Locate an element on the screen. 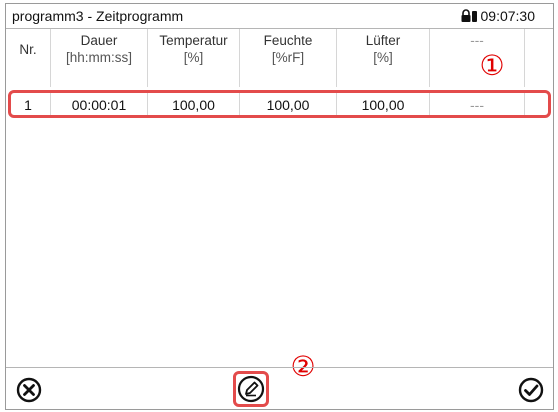 The width and height of the screenshot is (558, 412). column-header-temperatur: Temperatur [%] is located at coordinates (194, 58).